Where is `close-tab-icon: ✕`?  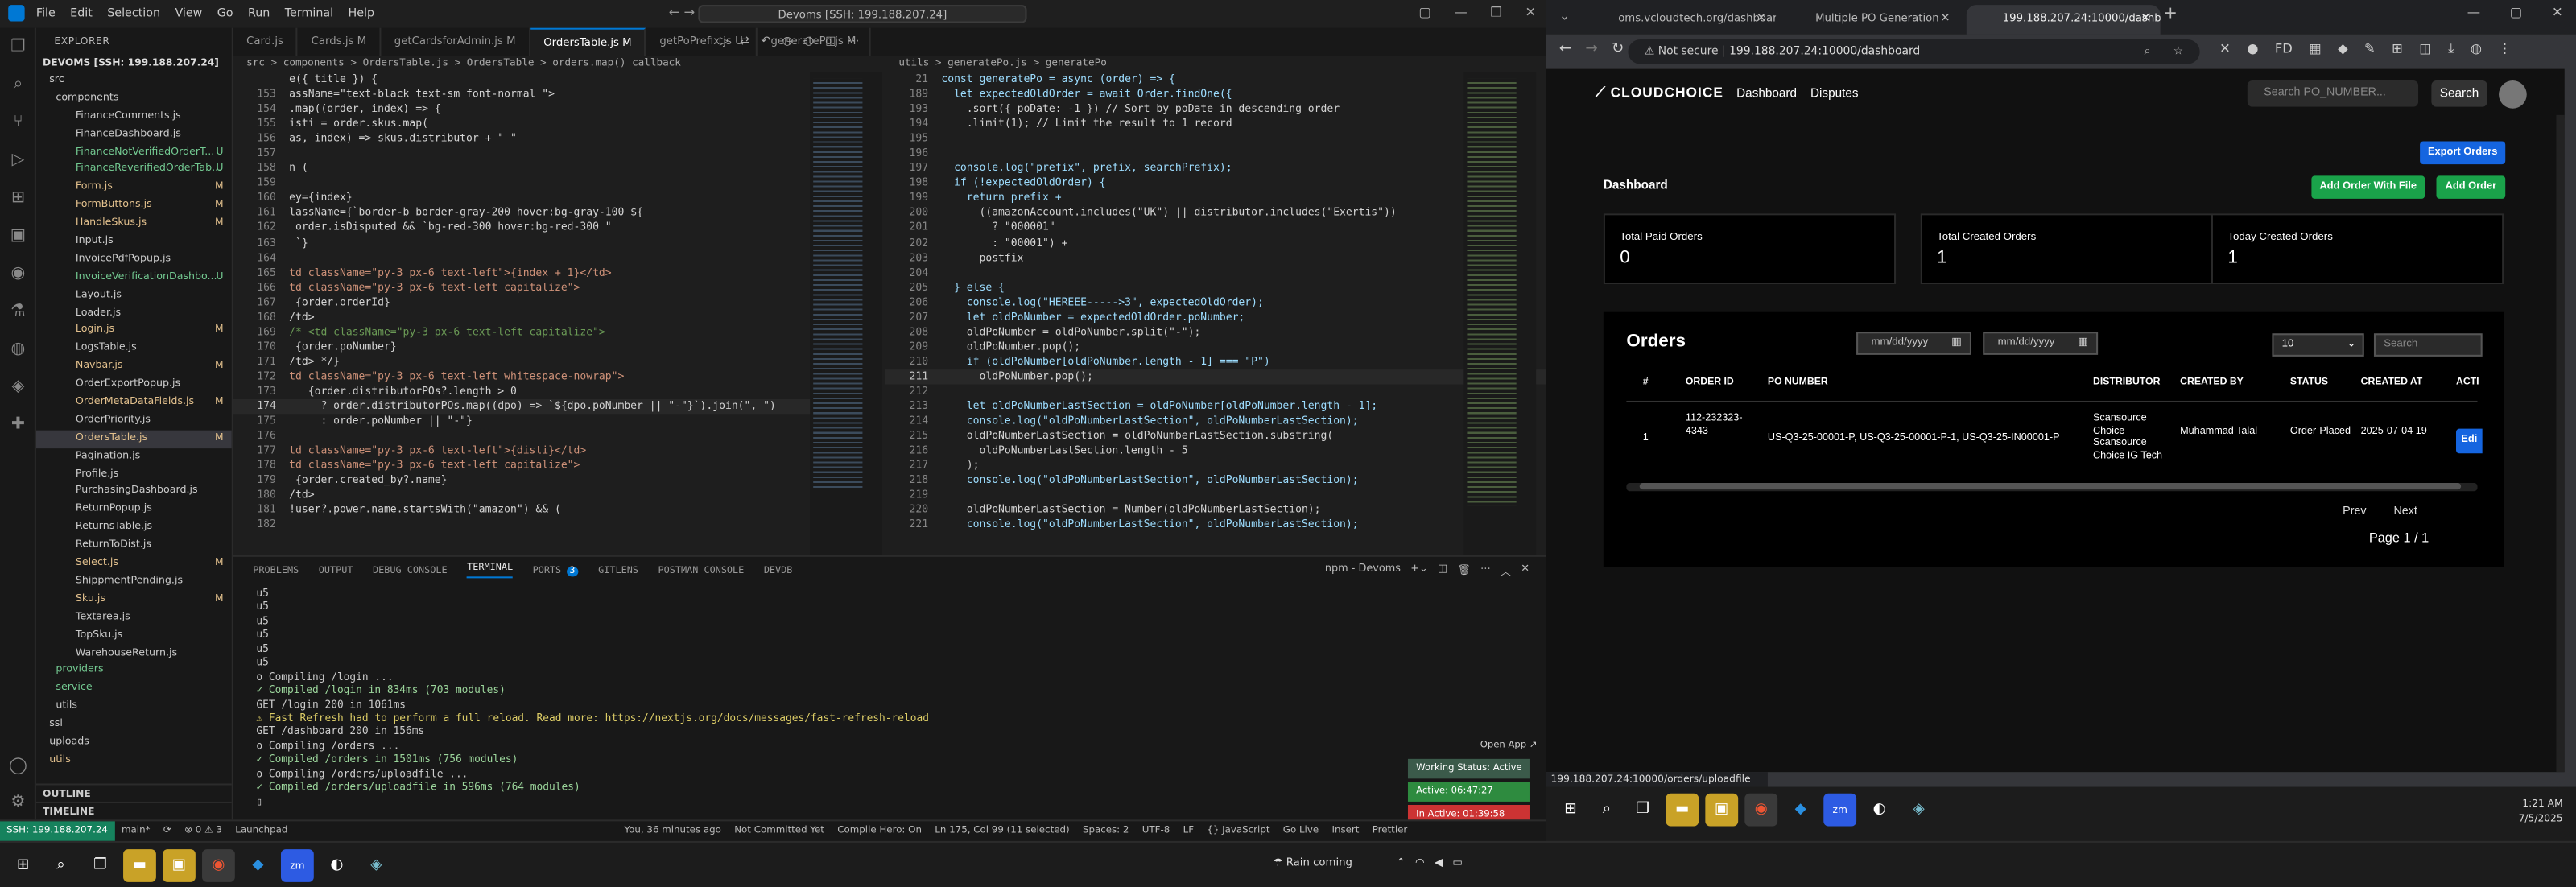 close-tab-icon: ✕ is located at coordinates (1762, 18).